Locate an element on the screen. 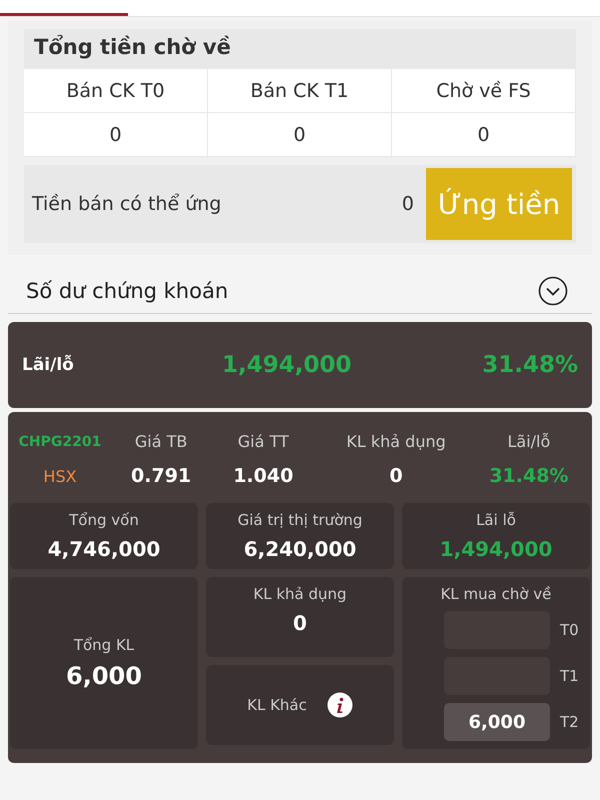 The image size is (600, 800). stat-label: Tổng vốn is located at coordinates (104, 520).